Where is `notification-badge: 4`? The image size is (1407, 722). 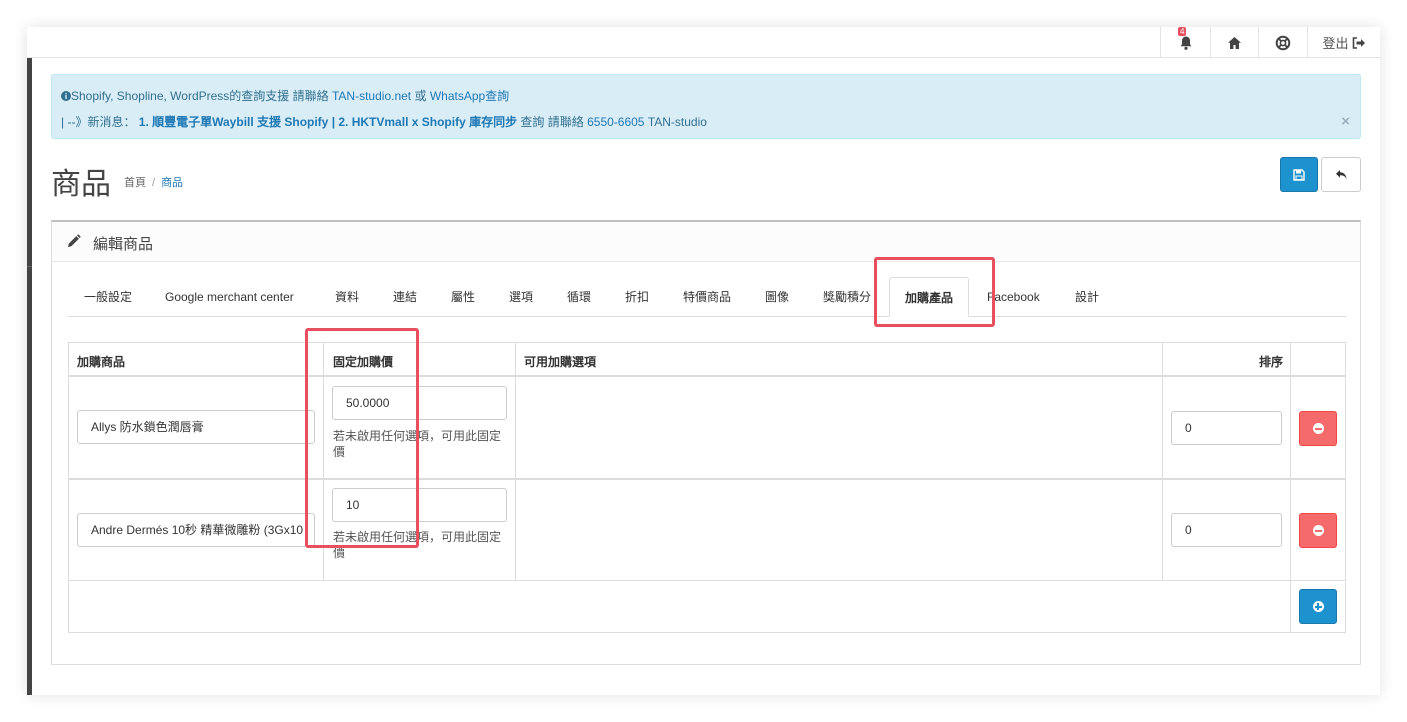 notification-badge: 4 is located at coordinates (1182, 31).